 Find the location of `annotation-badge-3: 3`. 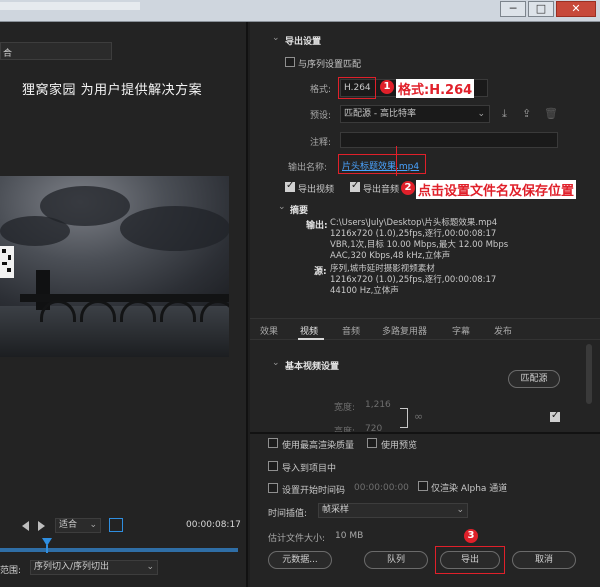

annotation-badge-3: 3 is located at coordinates (471, 536).